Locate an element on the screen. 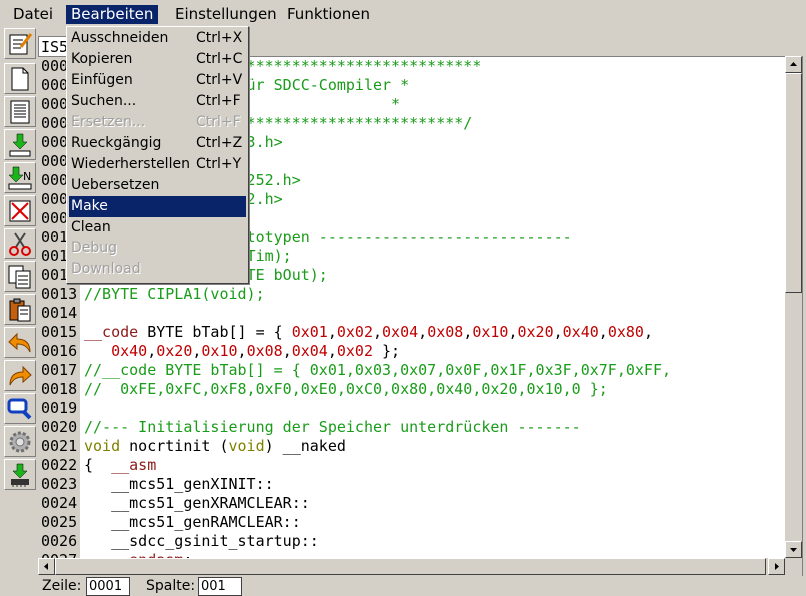 This screenshot has width=806, height=596. menu-item-ausschneiden: Ausschneiden Ctrl+X is located at coordinates (157, 38).